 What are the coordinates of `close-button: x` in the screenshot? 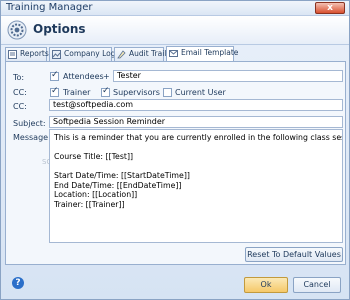 It's located at (330, 8).